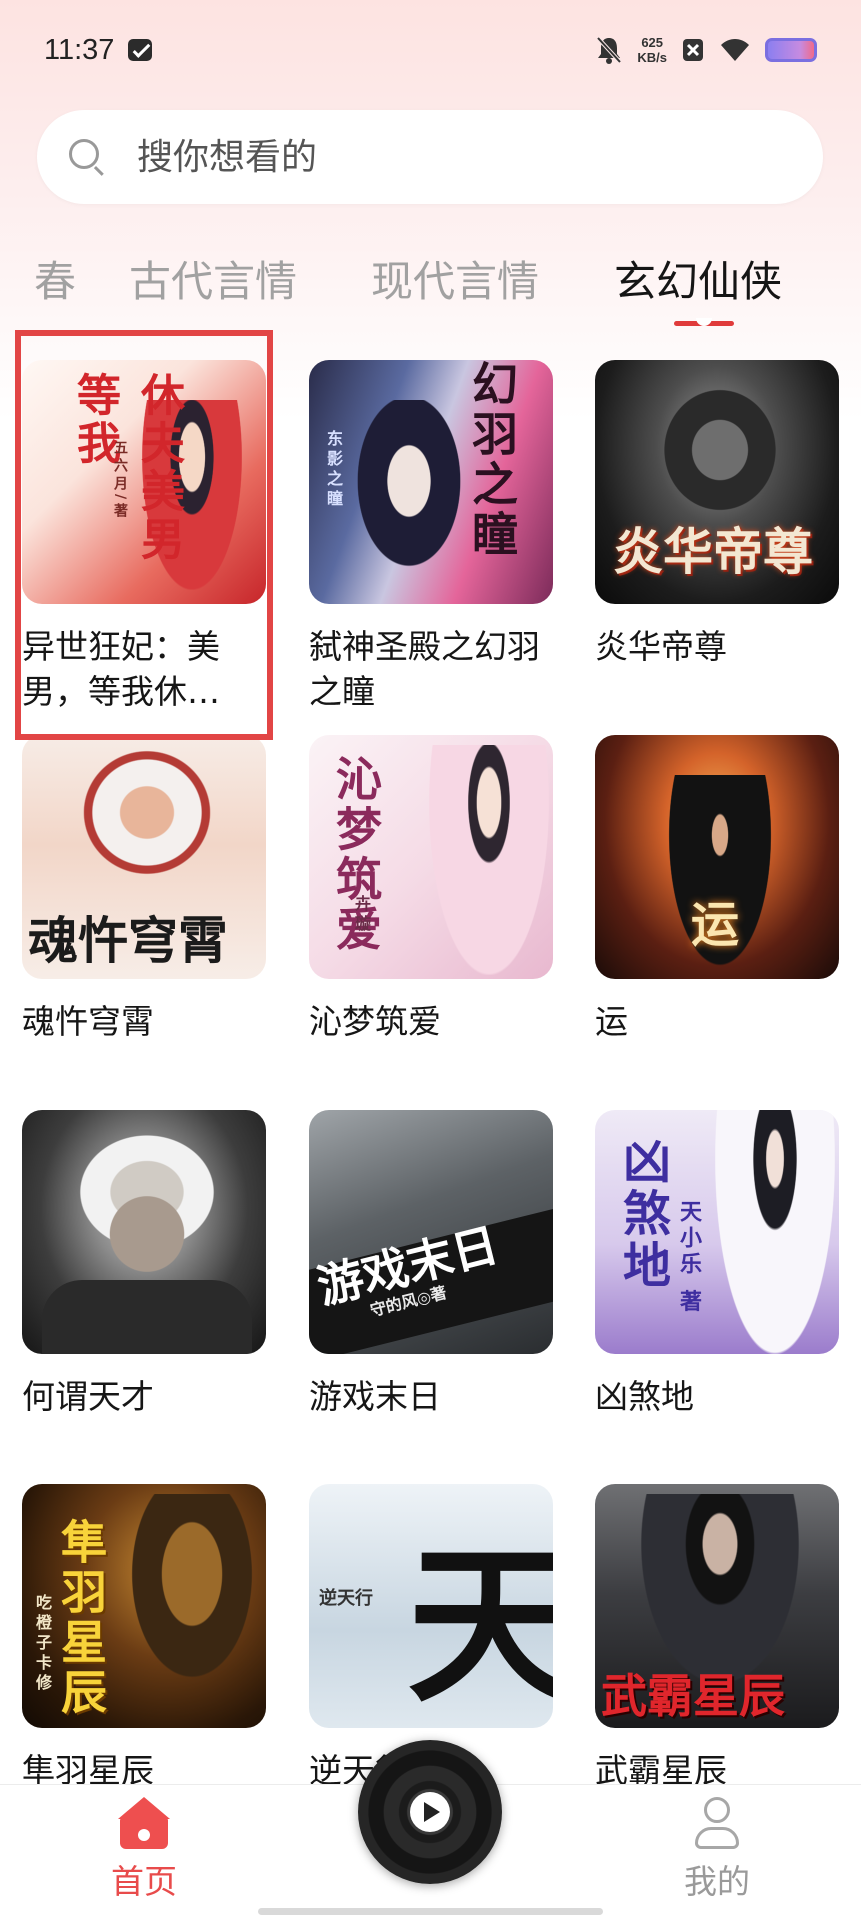  I want to click on book-cover: 休夫美男等我 五六月/著, so click(144, 482).